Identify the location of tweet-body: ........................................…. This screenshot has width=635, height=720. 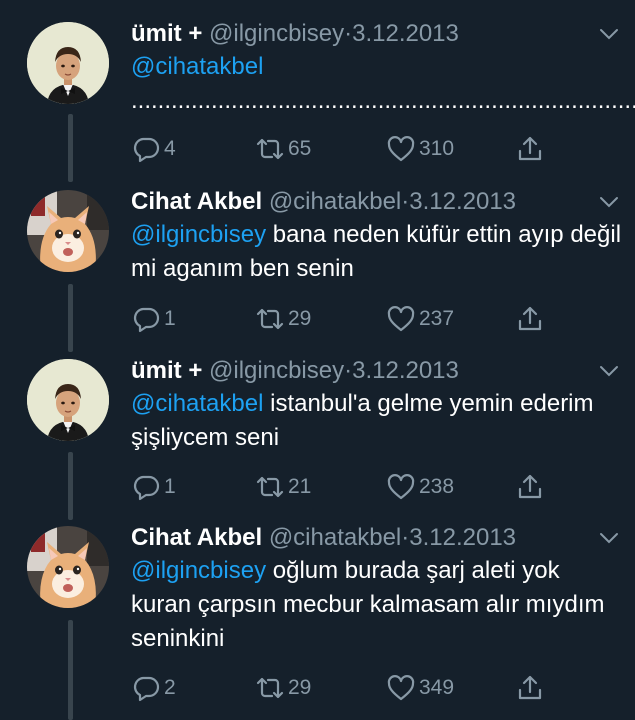
(383, 100).